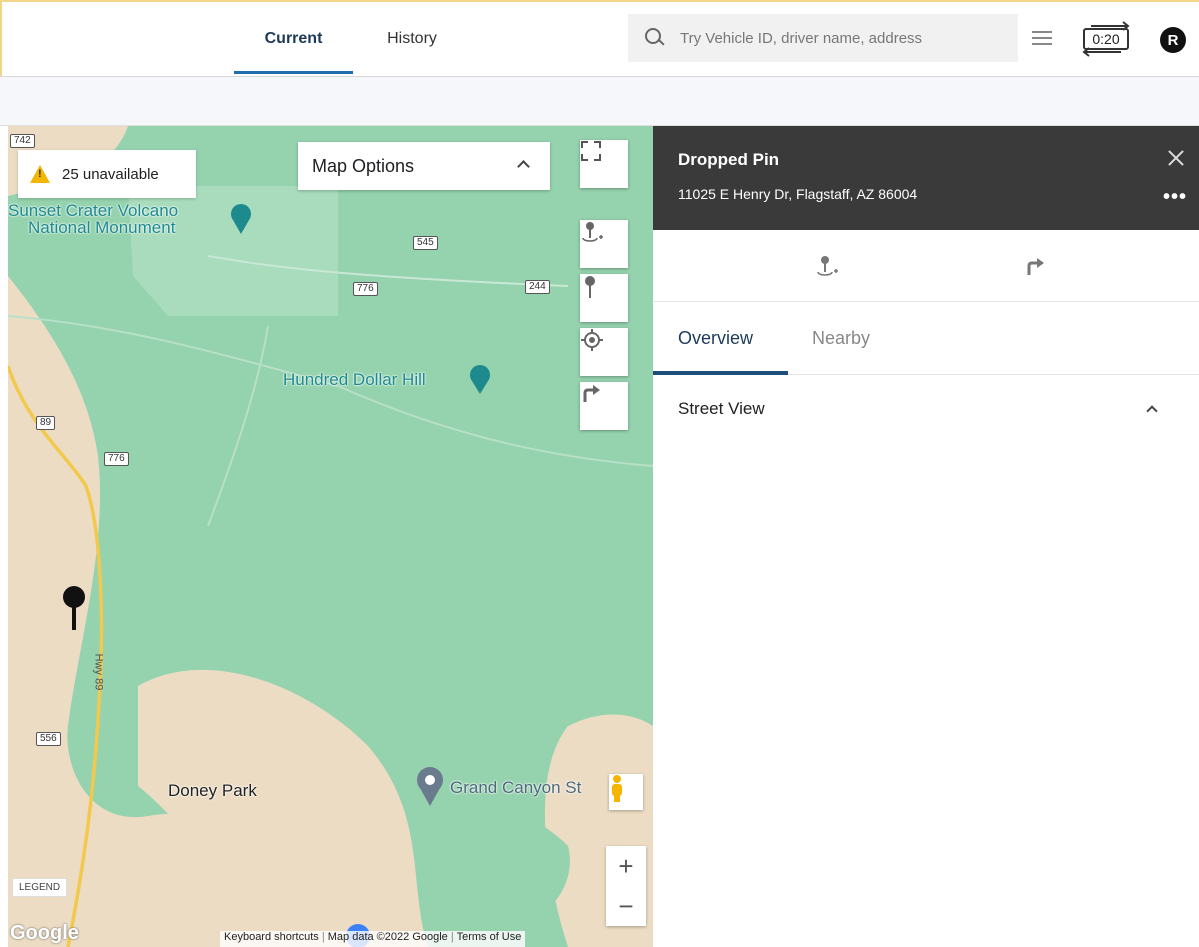 Image resolution: width=1199 pixels, height=947 pixels. I want to click on refresh-timer-button: 0:20, so click(1106, 39).